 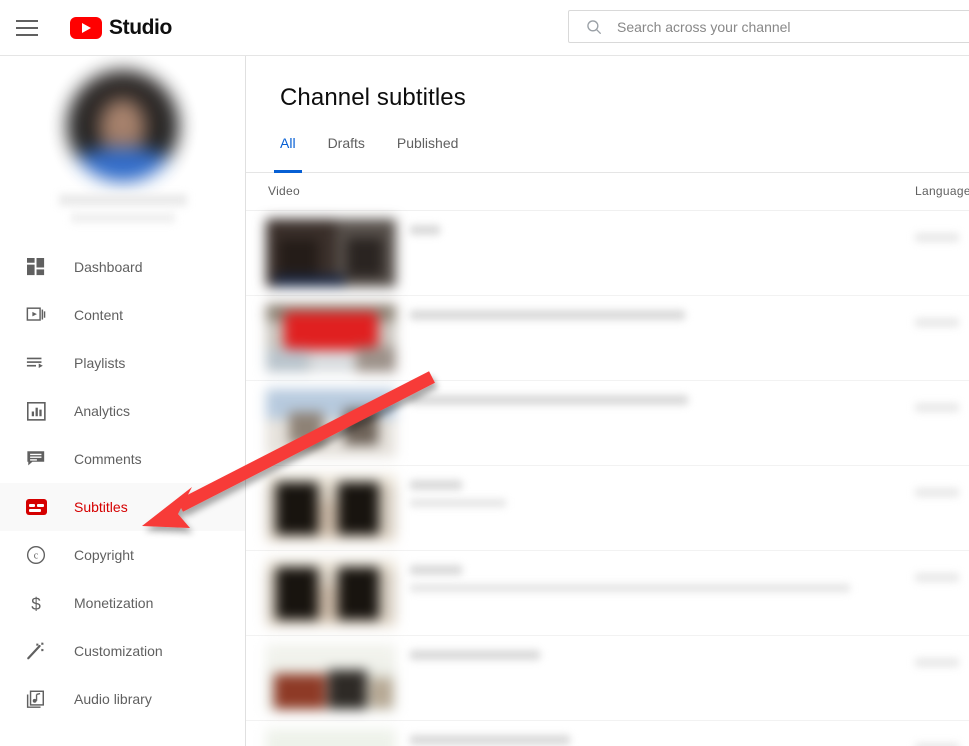 What do you see at coordinates (113, 699) in the screenshot?
I see `sidebar-item-label: Audio library` at bounding box center [113, 699].